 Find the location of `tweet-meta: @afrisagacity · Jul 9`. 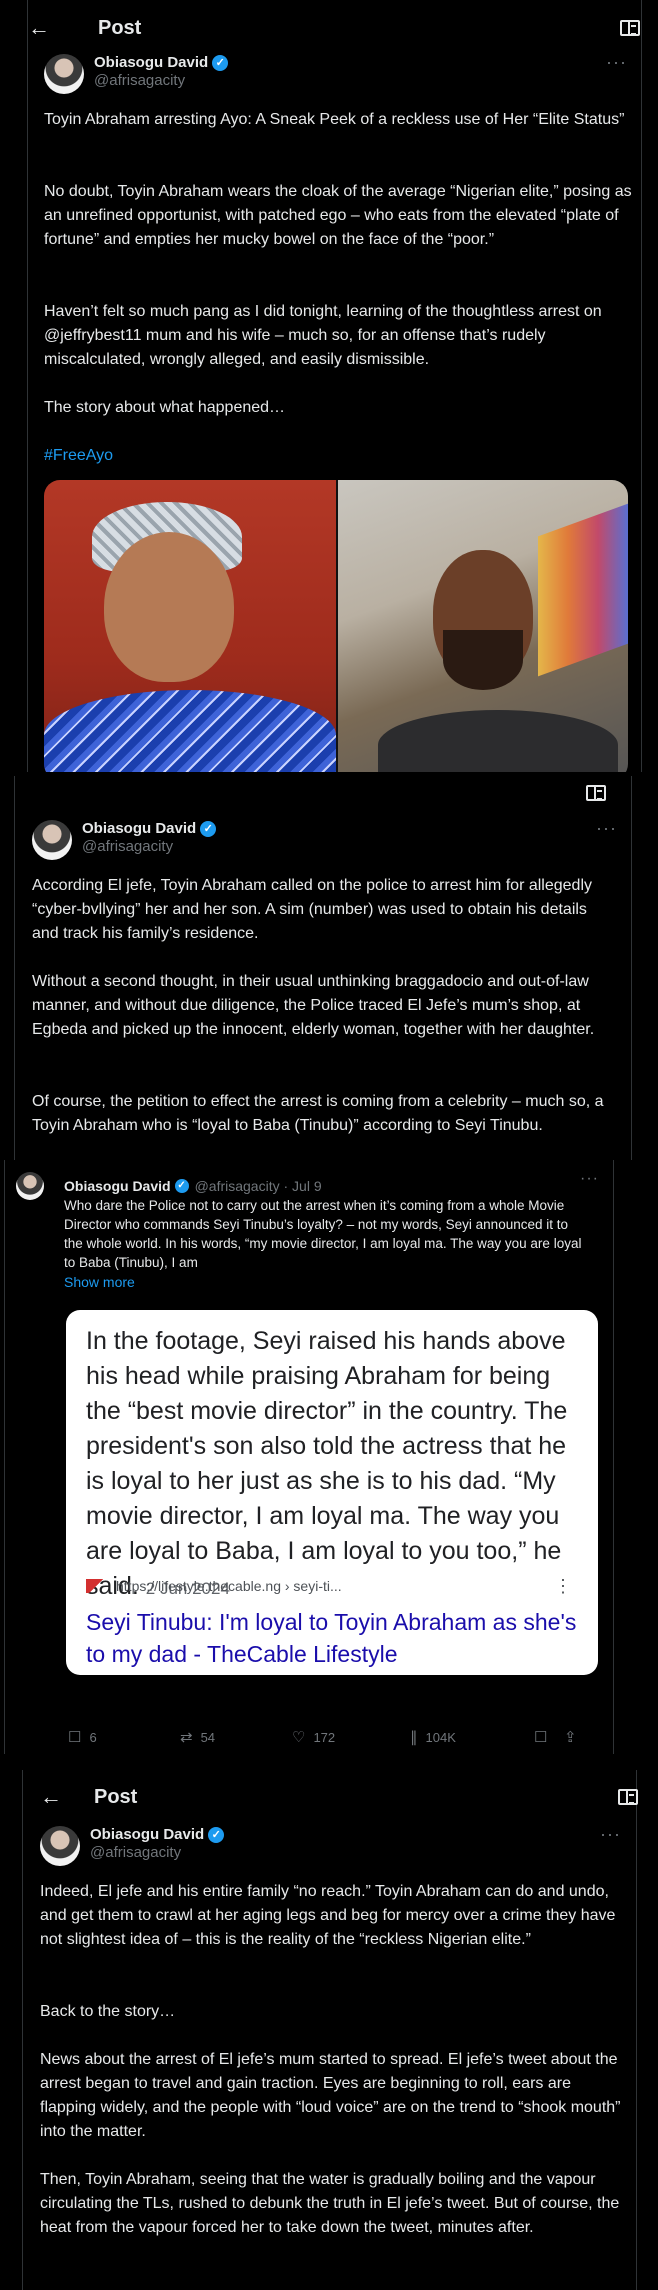

tweet-meta: @afrisagacity · Jul 9 is located at coordinates (258, 1186).